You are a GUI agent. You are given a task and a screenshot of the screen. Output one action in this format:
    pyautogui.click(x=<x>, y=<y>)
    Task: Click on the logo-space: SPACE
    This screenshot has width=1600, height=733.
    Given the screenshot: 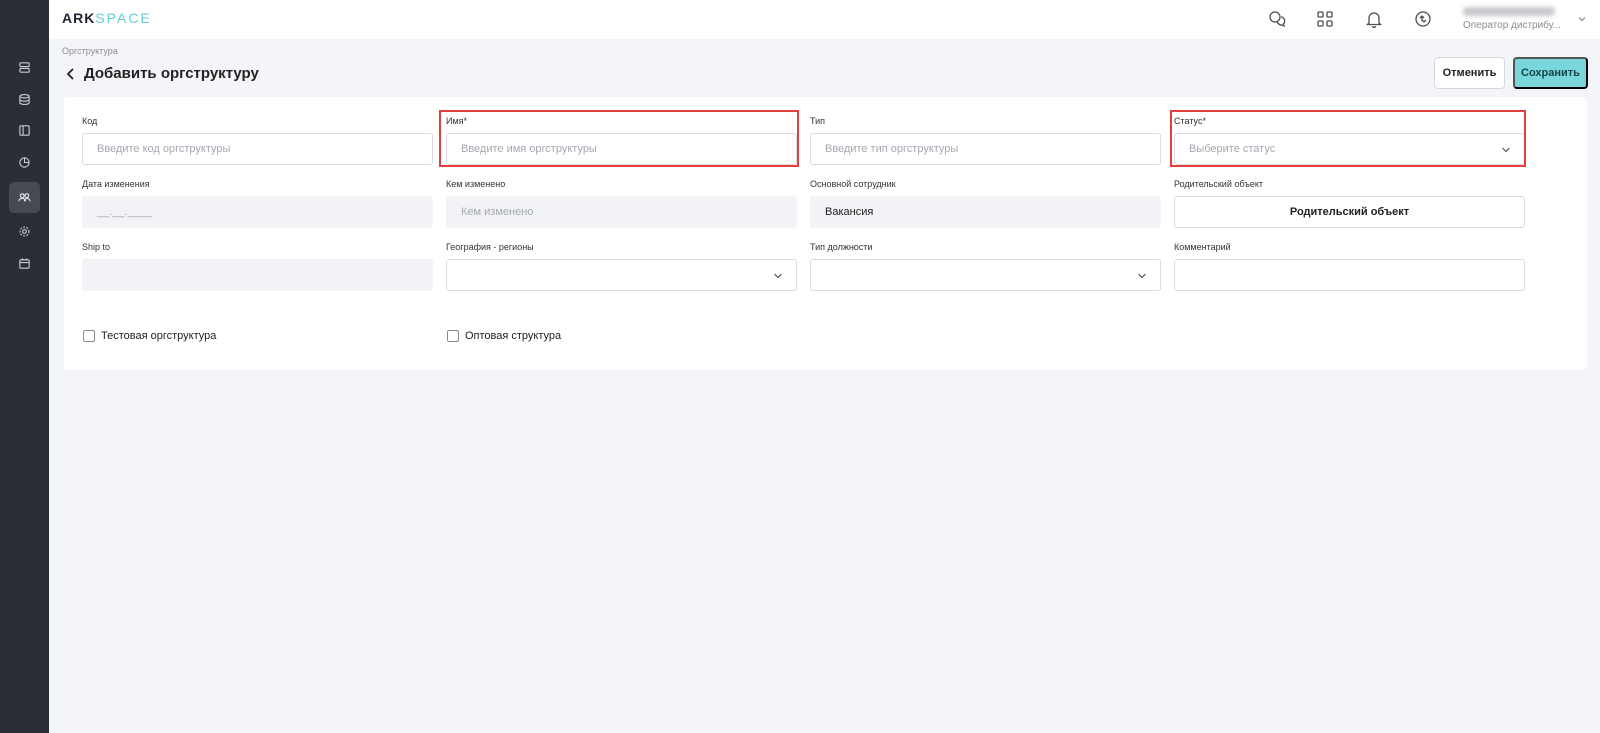 What is the action you would take?
    pyautogui.click(x=123, y=18)
    